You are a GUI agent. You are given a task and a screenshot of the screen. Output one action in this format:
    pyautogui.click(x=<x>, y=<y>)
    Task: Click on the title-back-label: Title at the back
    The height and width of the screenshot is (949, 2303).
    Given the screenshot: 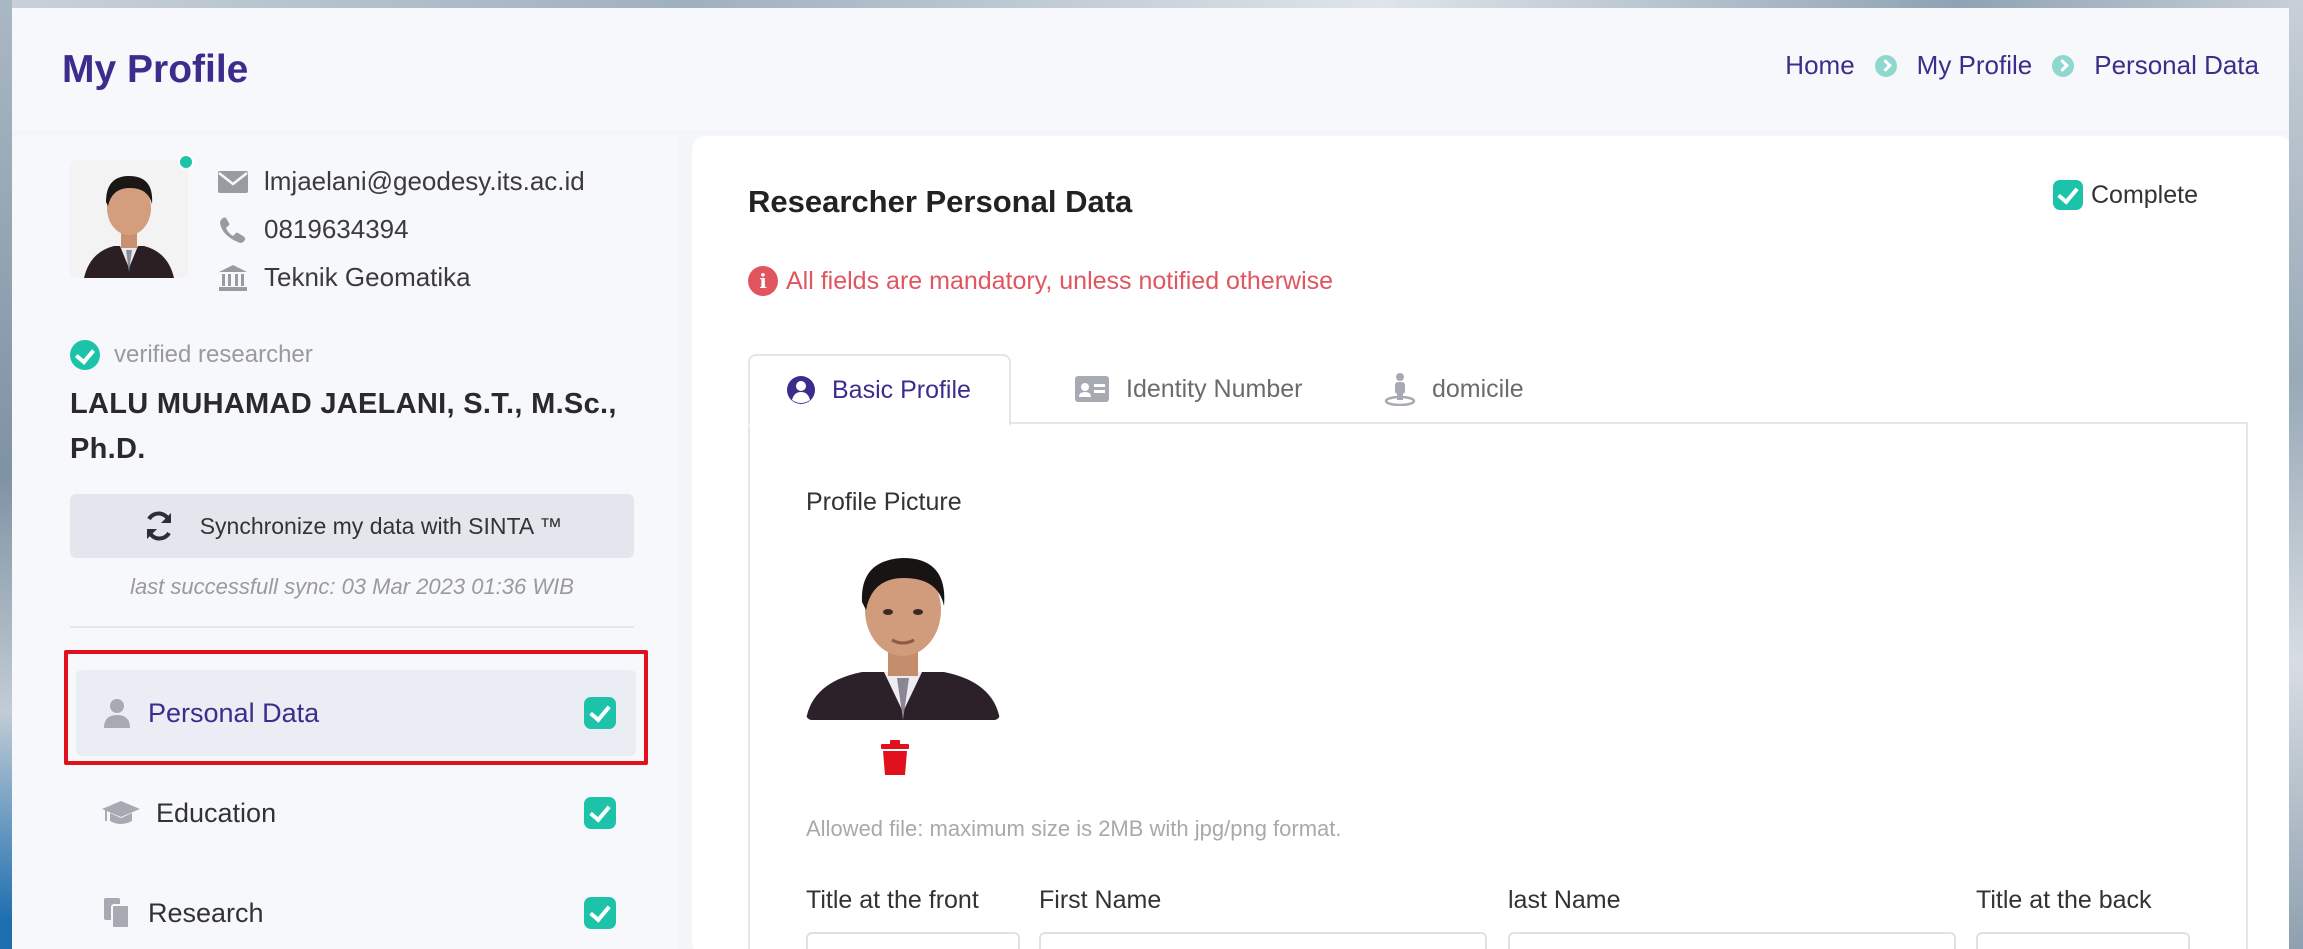 What is the action you would take?
    pyautogui.click(x=2064, y=900)
    